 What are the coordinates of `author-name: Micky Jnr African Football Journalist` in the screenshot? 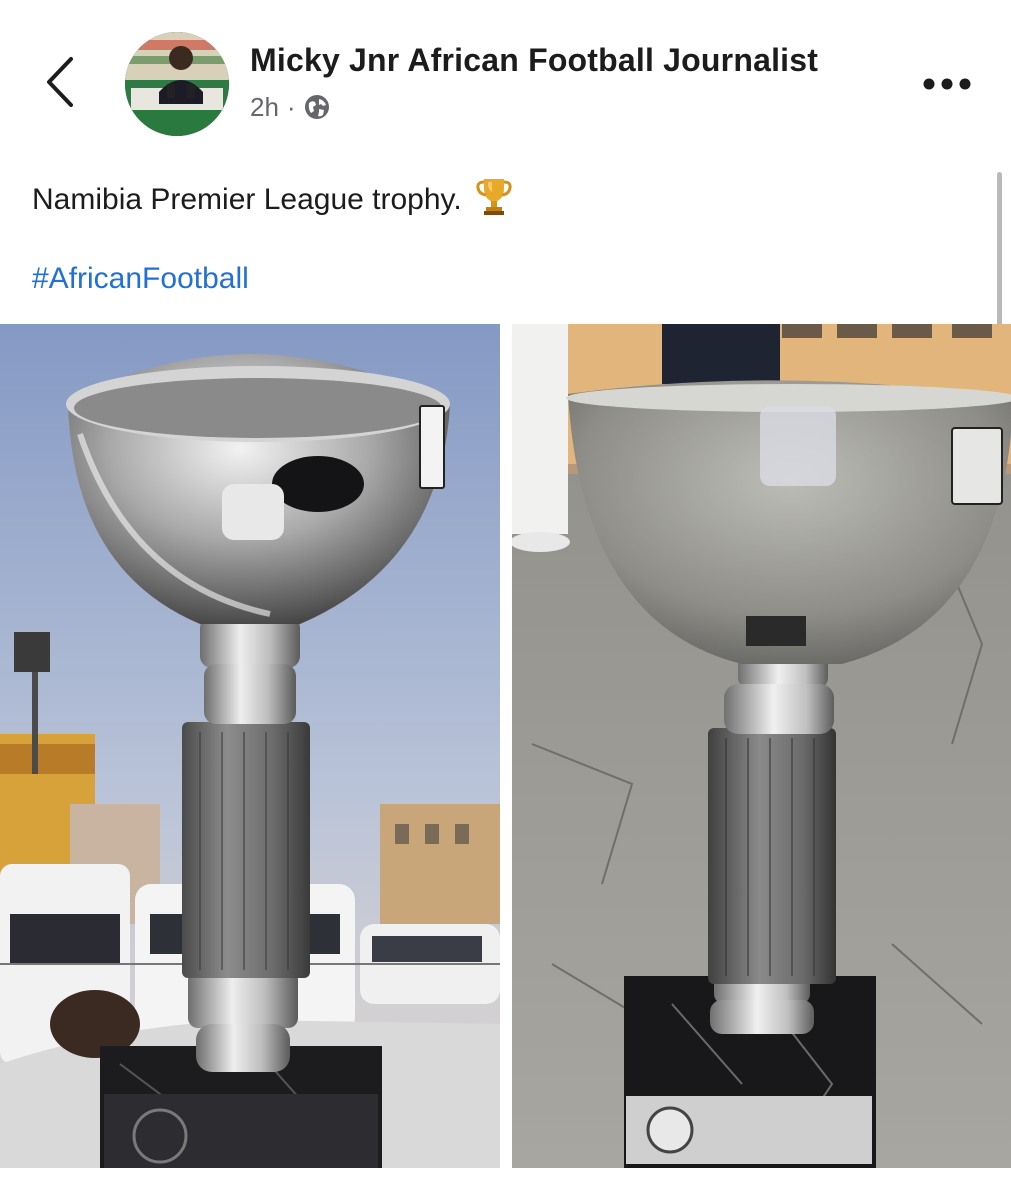 It's located at (534, 60).